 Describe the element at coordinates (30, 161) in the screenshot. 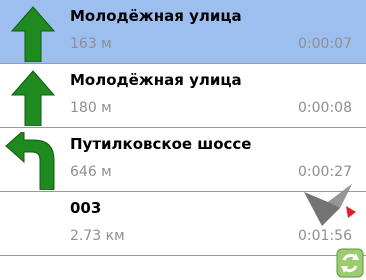

I see `turn-left-arrow-icon` at that location.